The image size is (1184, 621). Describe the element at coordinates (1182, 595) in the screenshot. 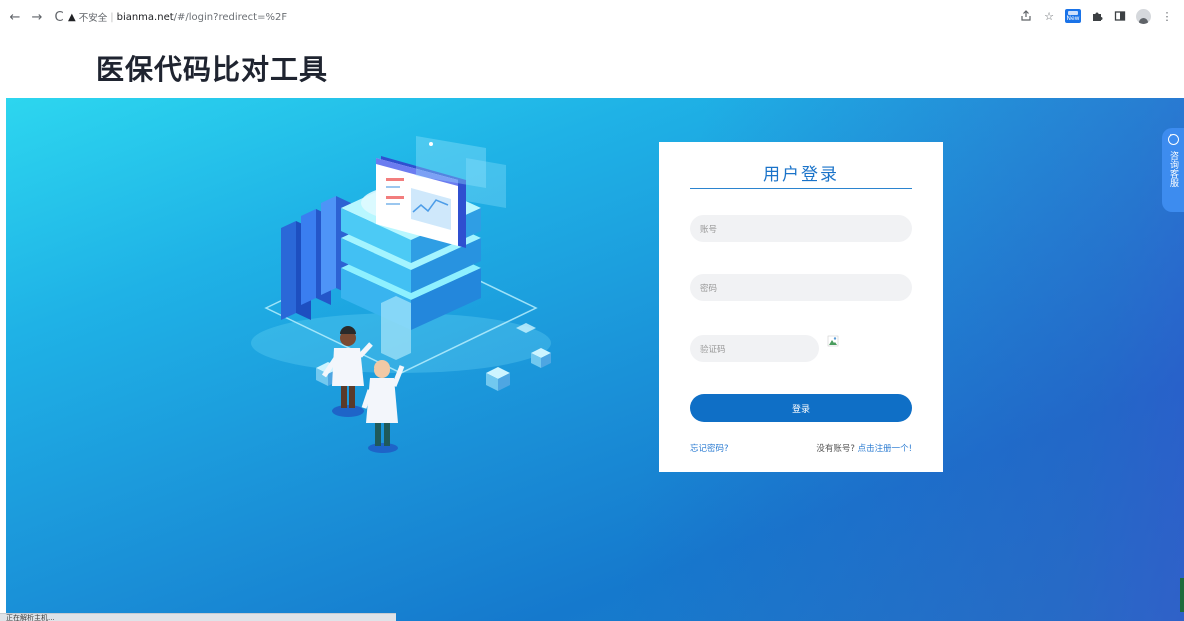

I see `edge-widget` at that location.